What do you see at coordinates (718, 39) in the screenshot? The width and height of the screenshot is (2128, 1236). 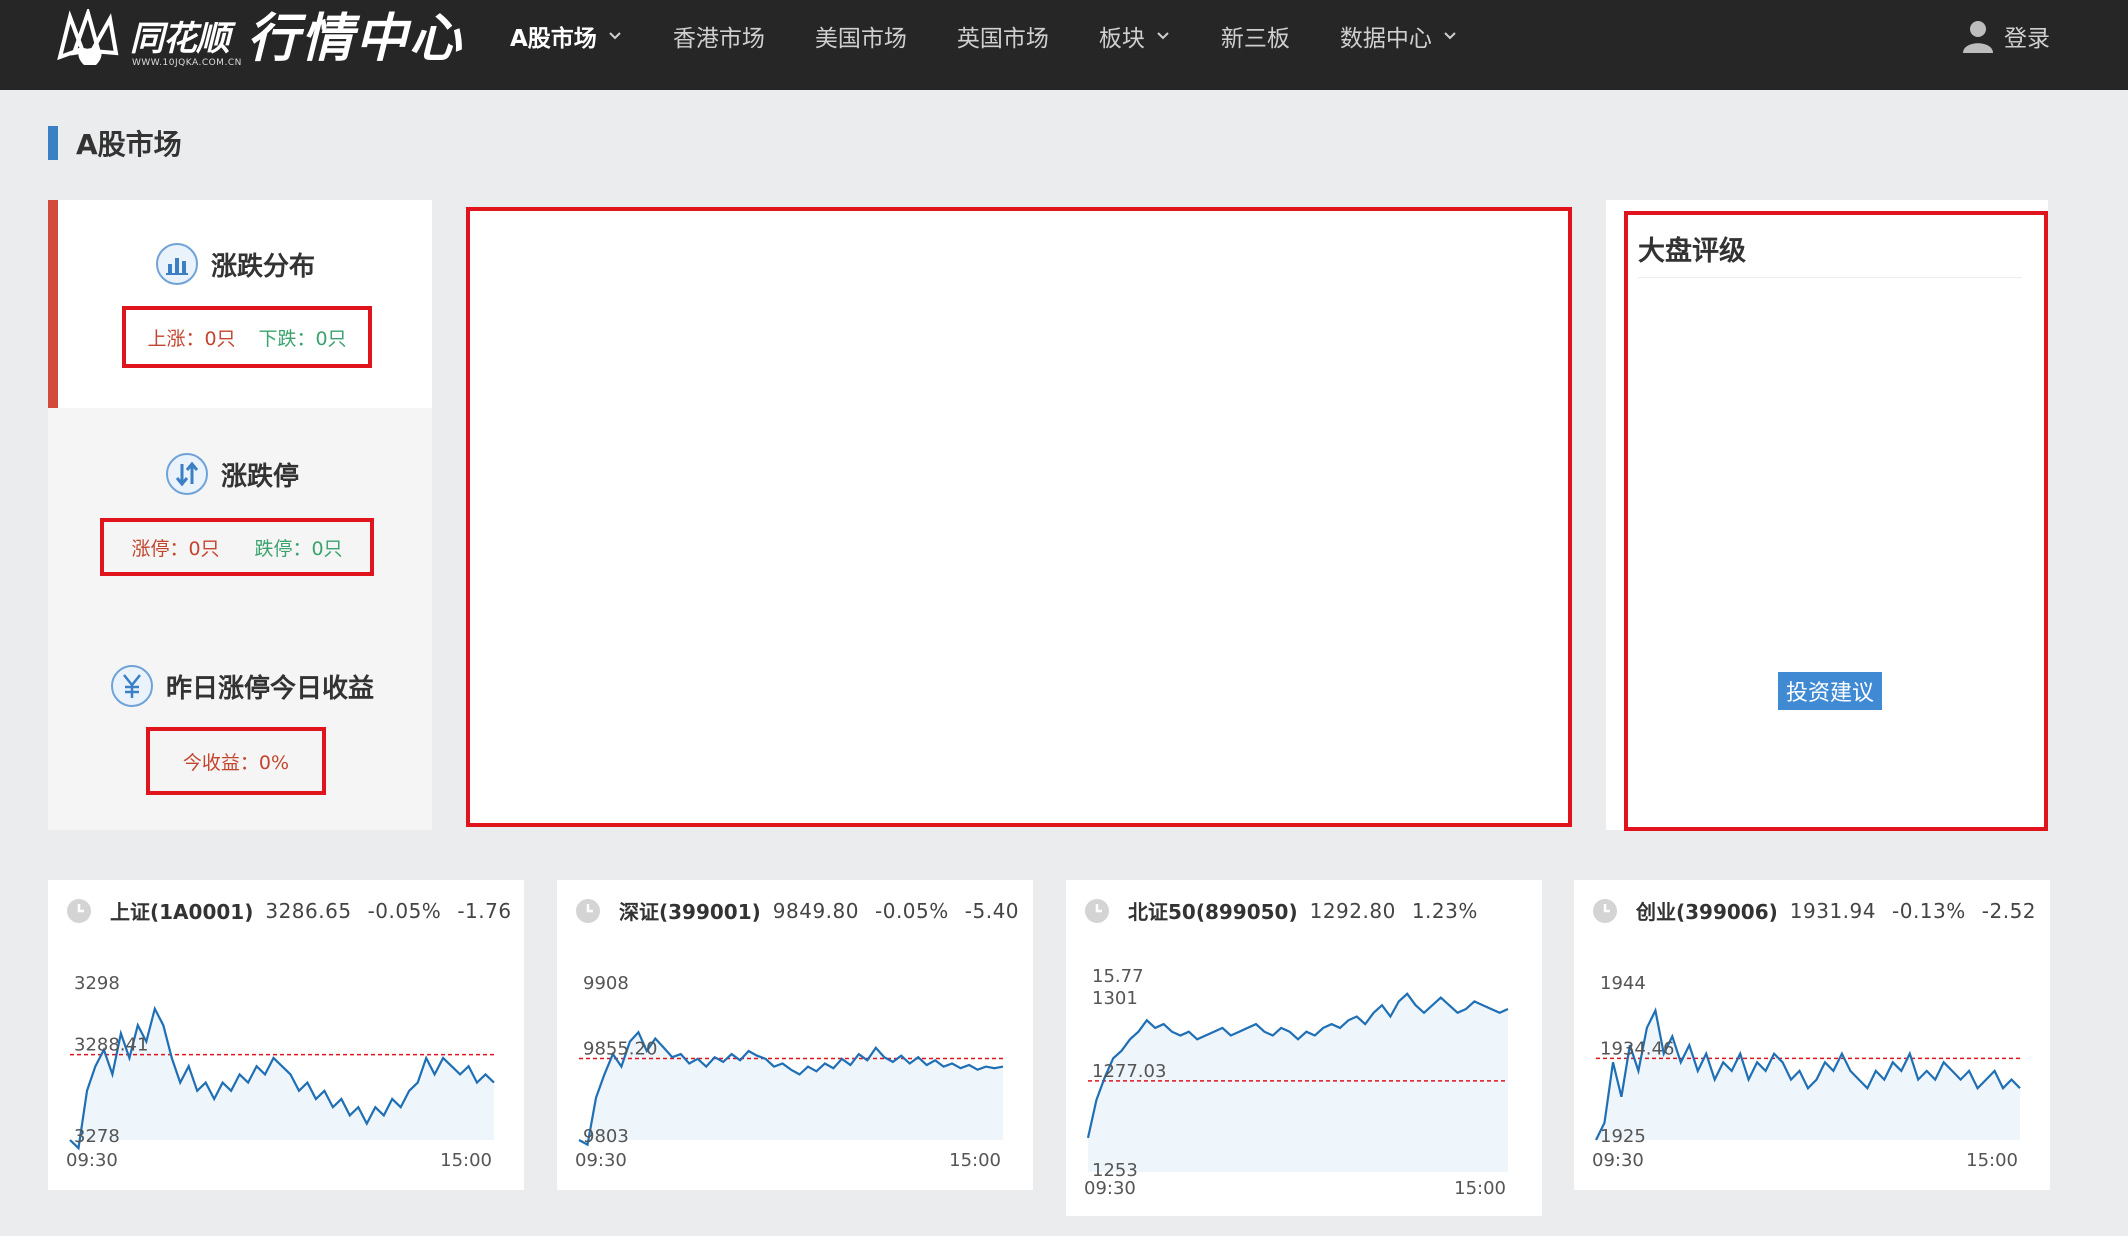 I see `nav-label: 香港市场` at bounding box center [718, 39].